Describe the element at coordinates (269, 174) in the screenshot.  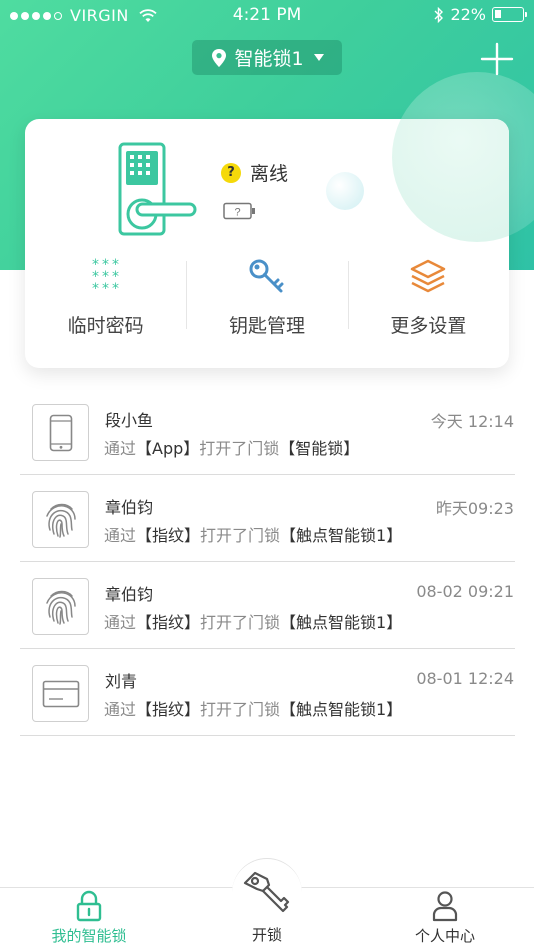
I see `device-status-text: 离线` at that location.